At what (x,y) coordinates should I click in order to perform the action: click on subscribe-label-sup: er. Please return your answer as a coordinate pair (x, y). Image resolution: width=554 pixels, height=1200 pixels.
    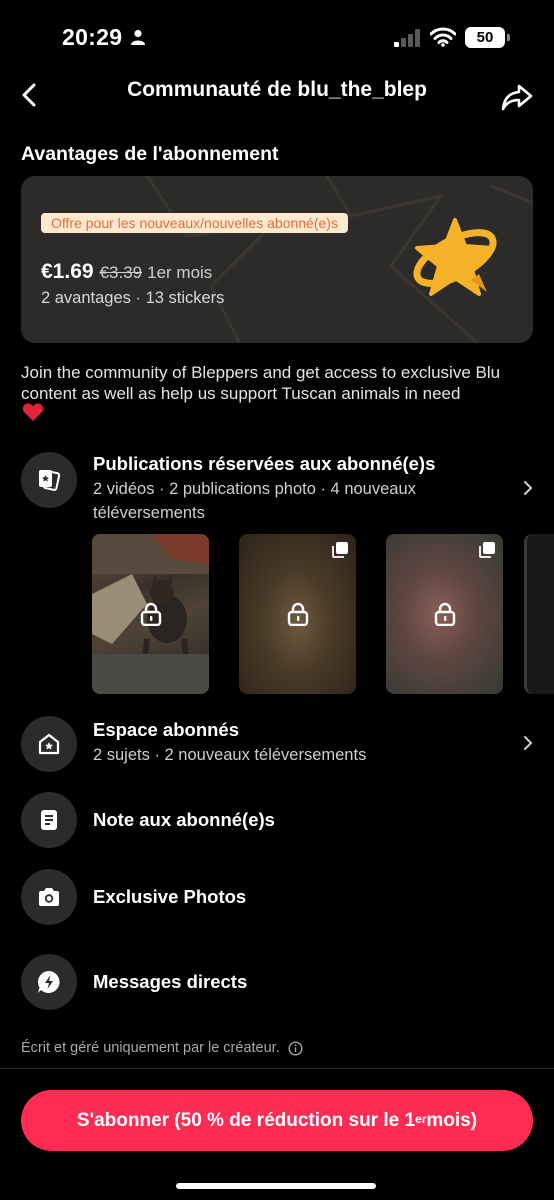
    Looking at the image, I should click on (421, 1118).